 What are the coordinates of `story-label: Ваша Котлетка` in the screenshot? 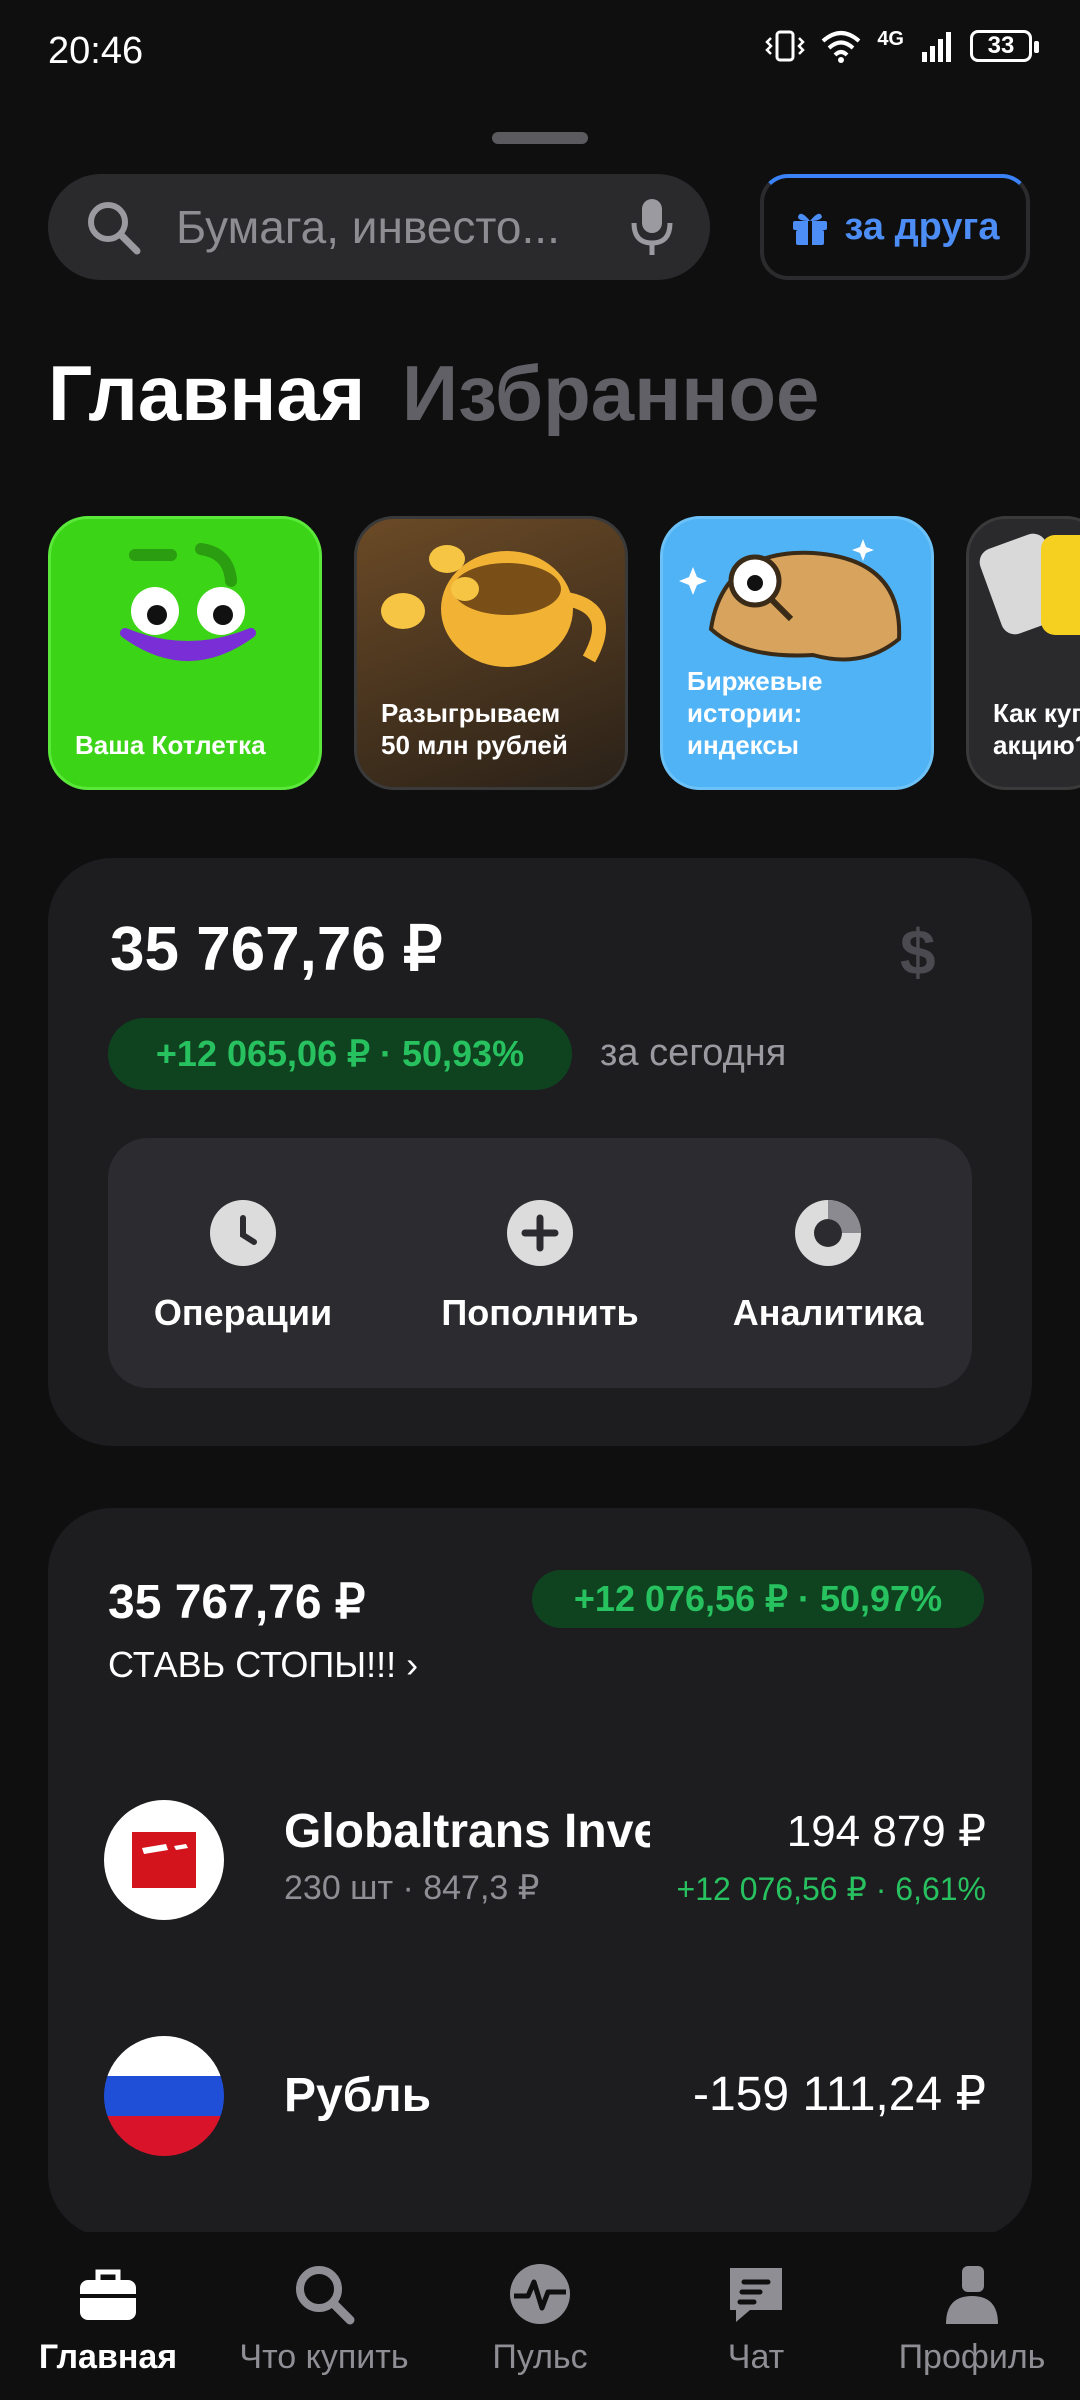 It's located at (170, 745).